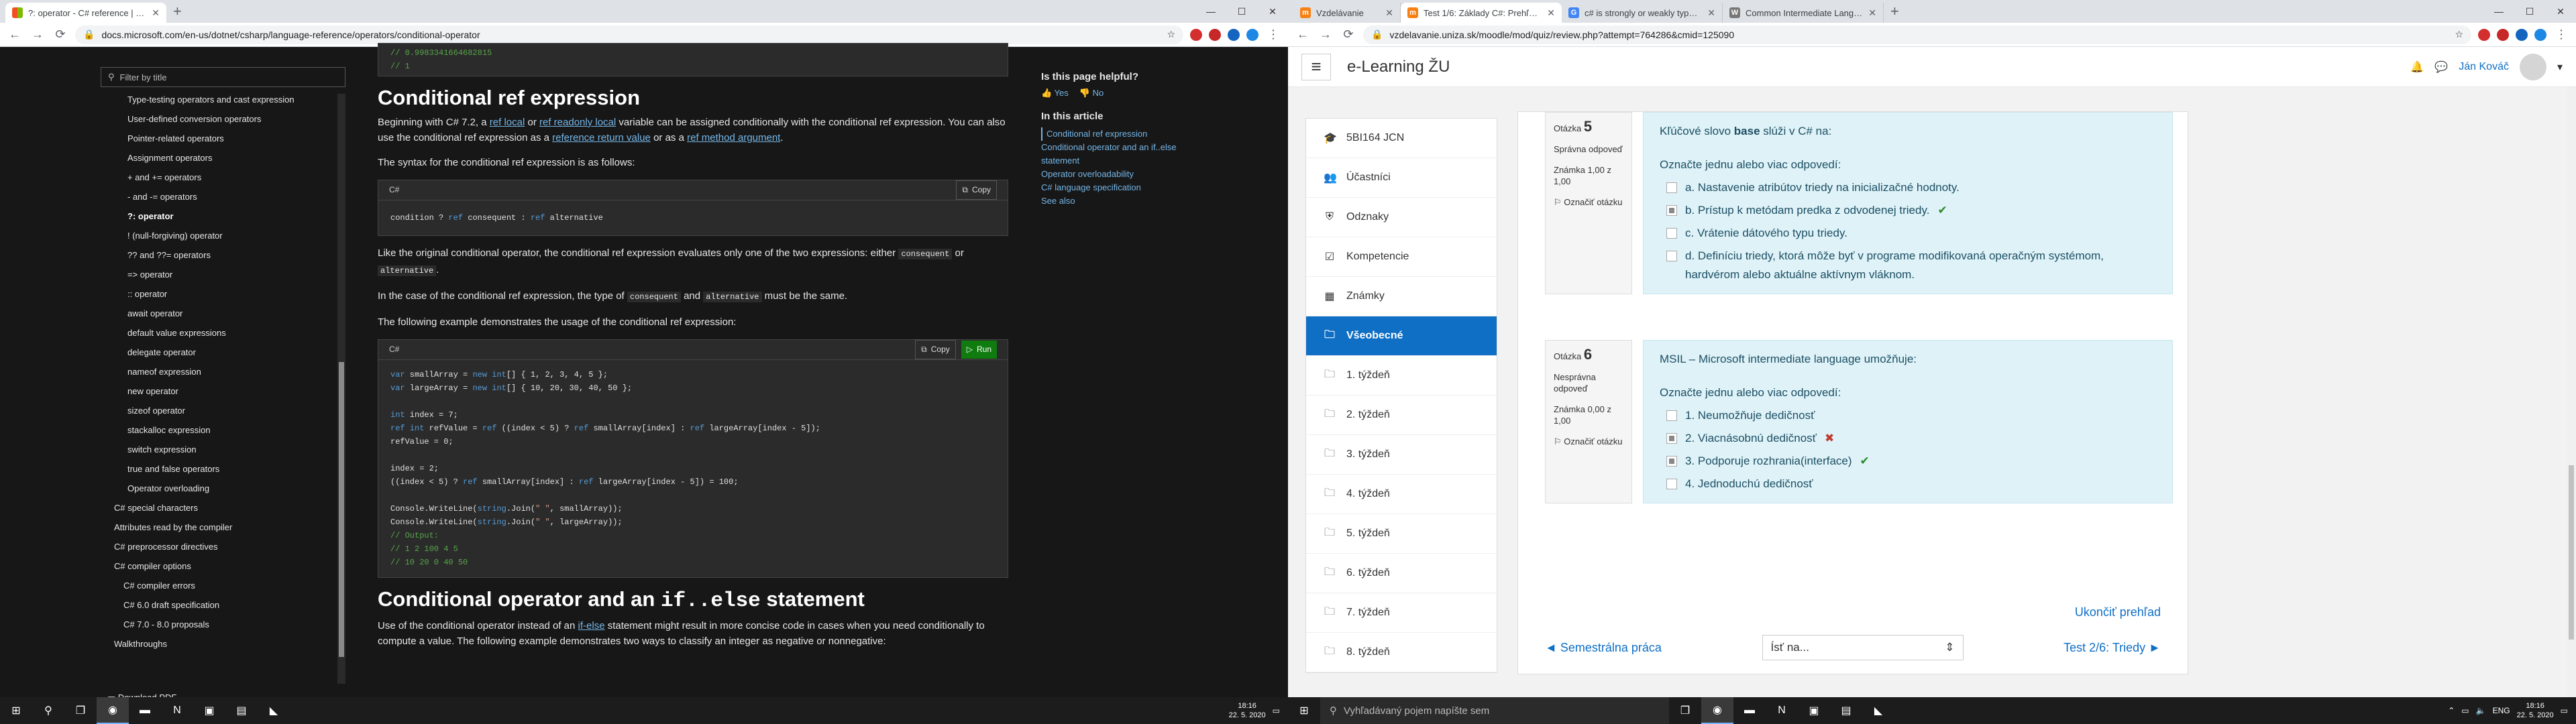 Image resolution: width=2576 pixels, height=724 pixels. I want to click on file-explorer-icon: ▬, so click(1749, 710).